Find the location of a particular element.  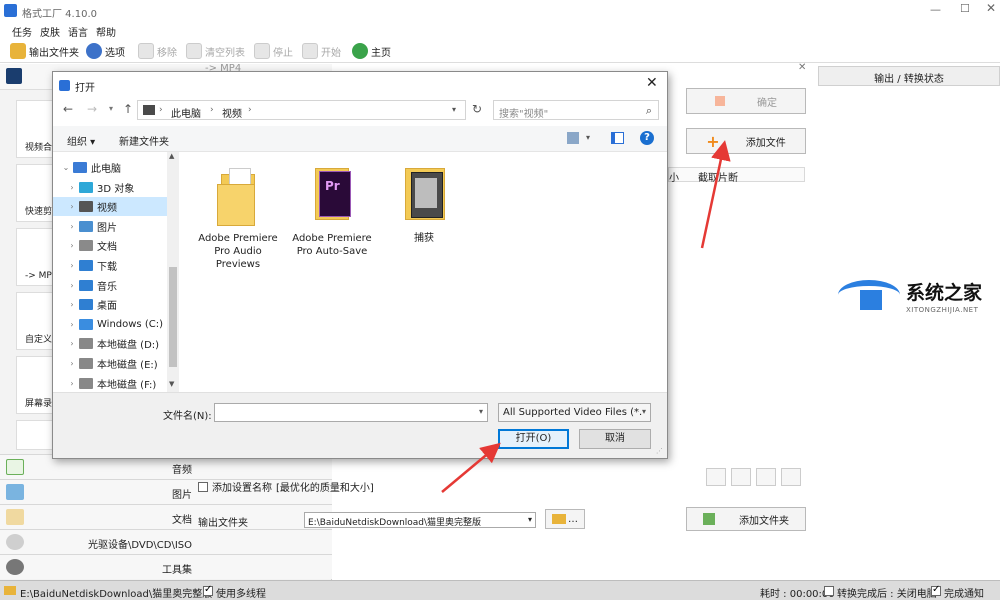

after-done-label: 转换完成后 : 关闭电脑 is located at coordinates (887, 594).